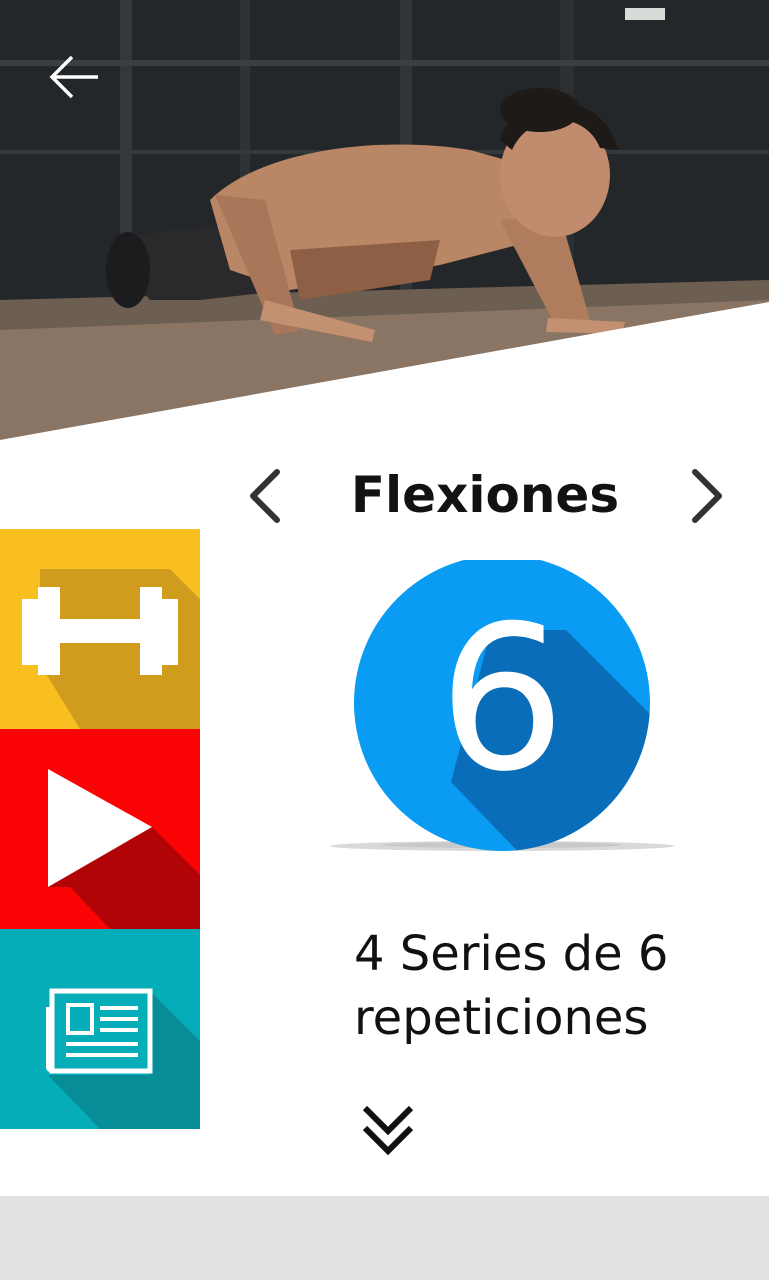 This screenshot has height=1280, width=769. I want to click on play-icon, so click(124, 849).